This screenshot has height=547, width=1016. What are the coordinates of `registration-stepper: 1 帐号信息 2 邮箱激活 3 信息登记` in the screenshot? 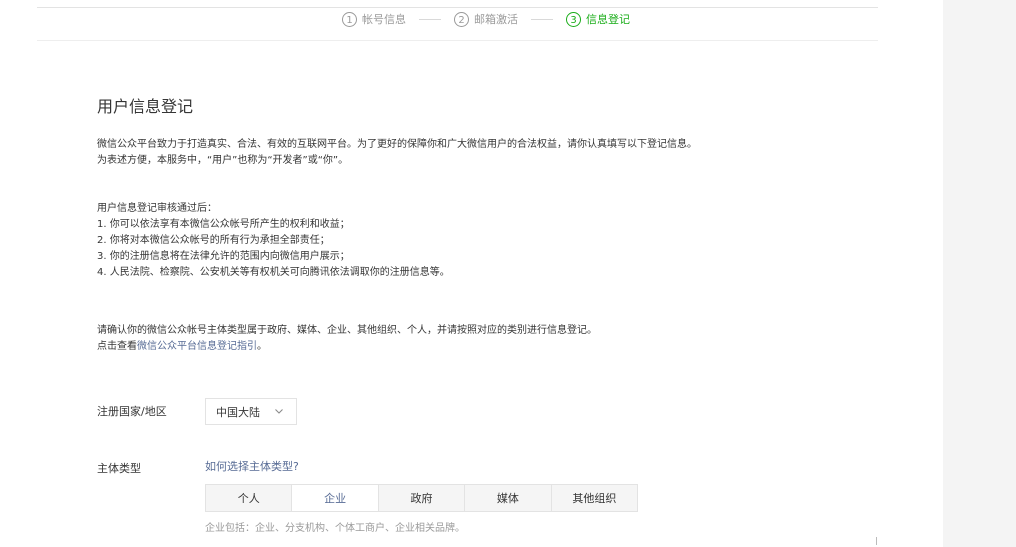 It's located at (486, 19).